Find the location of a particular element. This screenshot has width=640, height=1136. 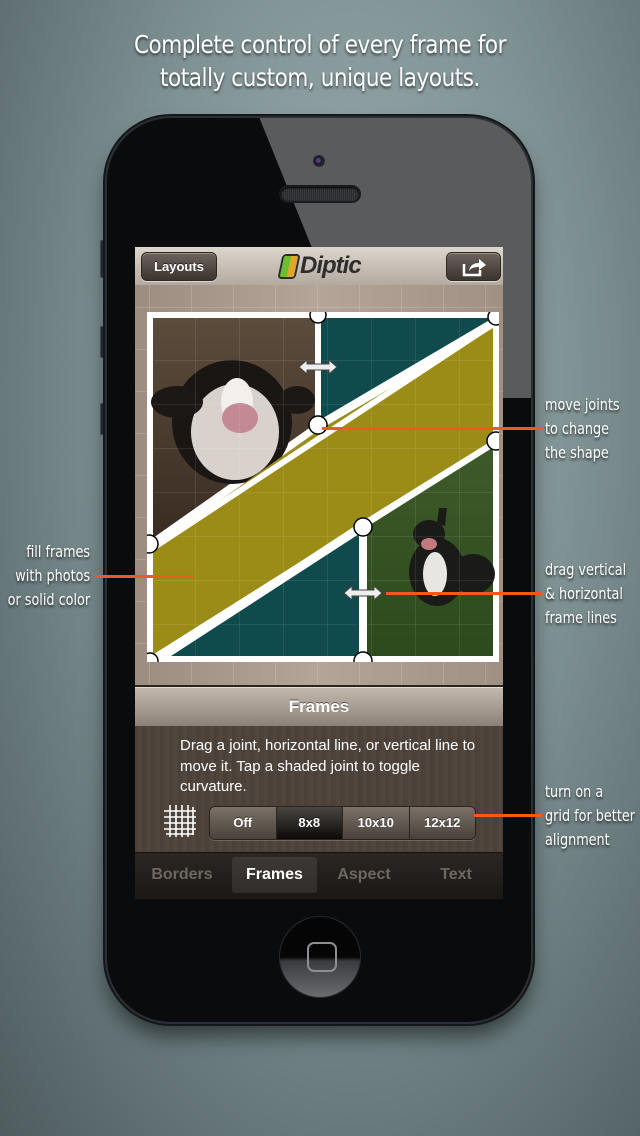

callout-line: to change is located at coordinates (577, 428).